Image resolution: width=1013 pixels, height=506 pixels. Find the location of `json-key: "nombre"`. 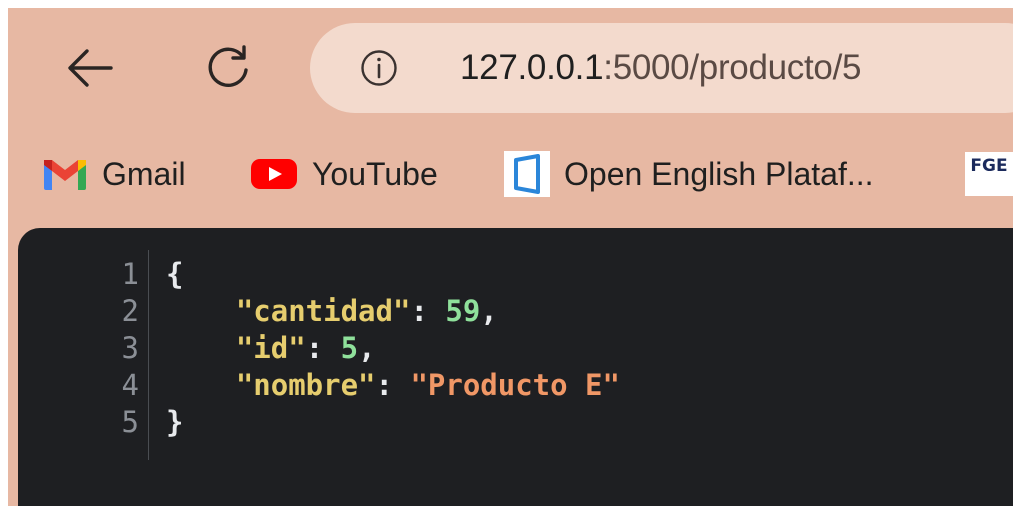

json-key: "nombre" is located at coordinates (305, 385).